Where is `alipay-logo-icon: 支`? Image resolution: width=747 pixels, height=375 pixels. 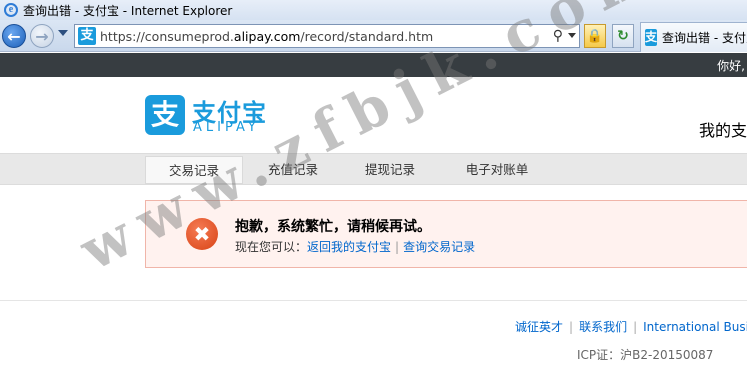
alipay-logo-icon: 支 is located at coordinates (165, 115).